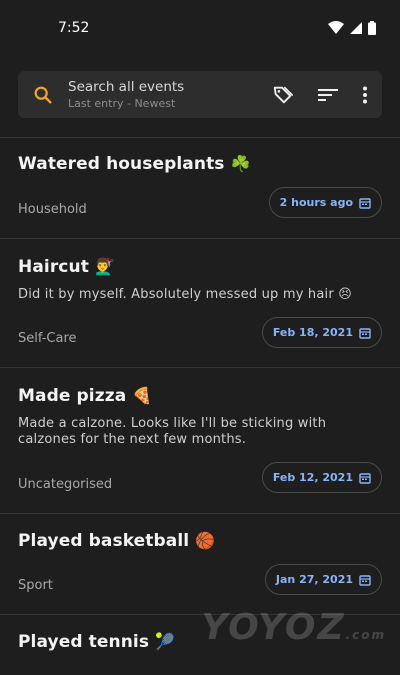  I want to click on event-category: Sport, so click(35, 585).